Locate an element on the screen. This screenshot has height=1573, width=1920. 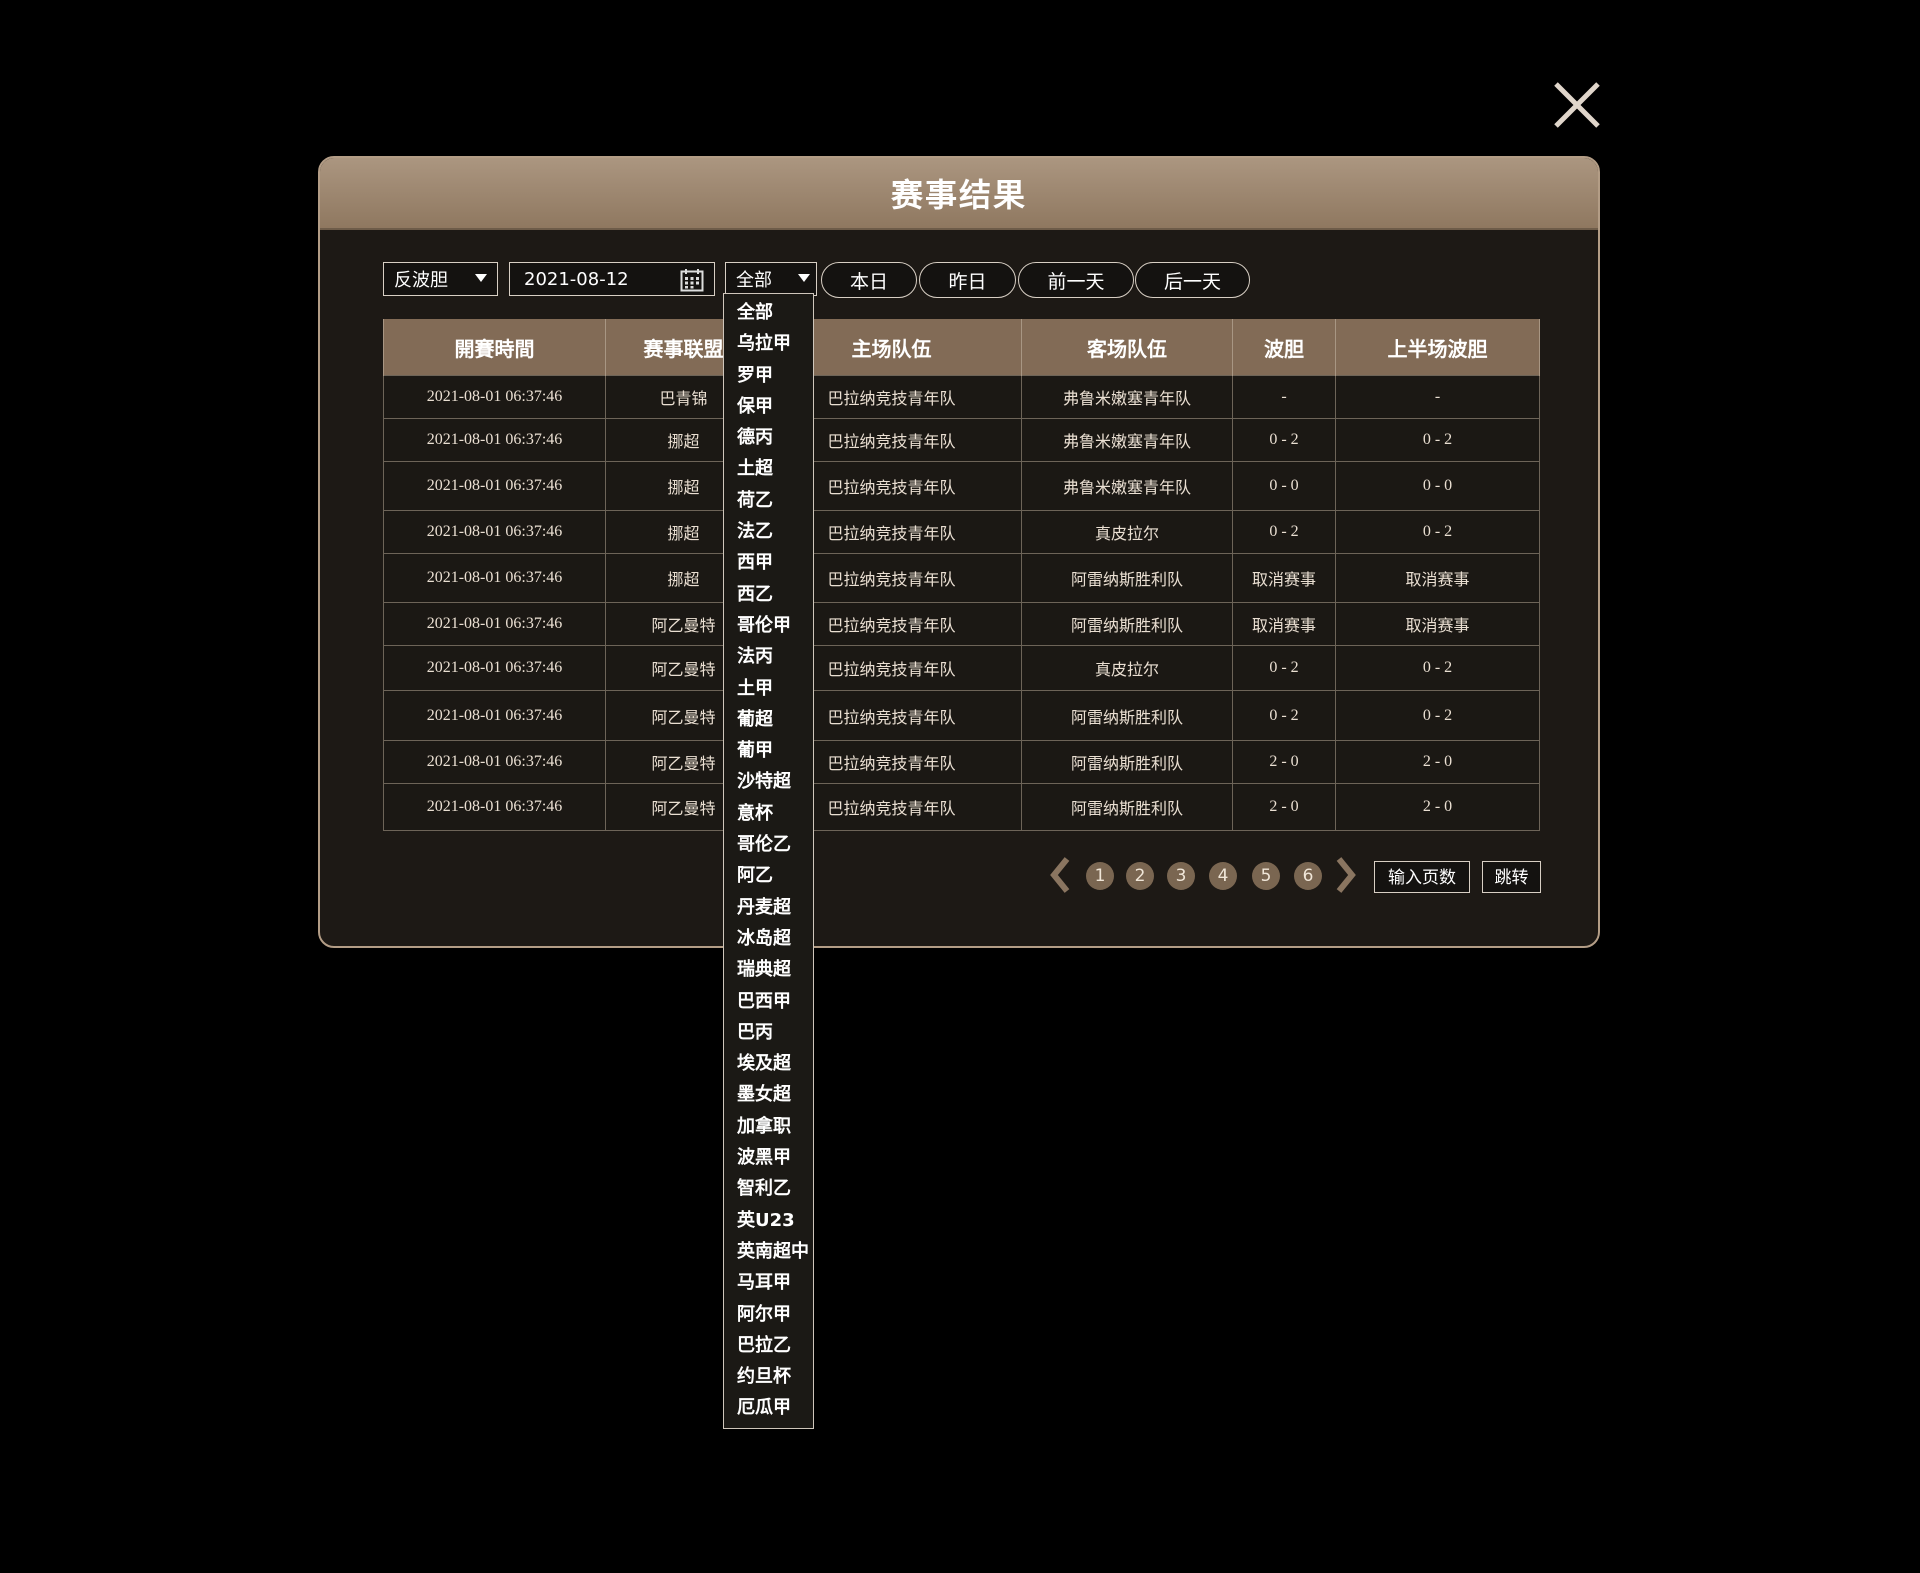
dropdown-option: 沙特超 is located at coordinates (768, 781).